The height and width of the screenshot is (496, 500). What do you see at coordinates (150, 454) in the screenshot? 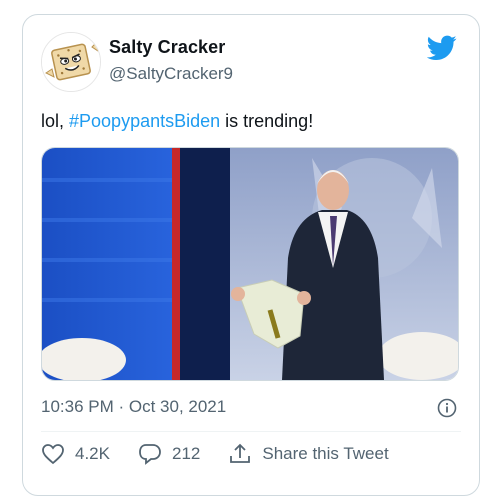
I see `reply-icon` at bounding box center [150, 454].